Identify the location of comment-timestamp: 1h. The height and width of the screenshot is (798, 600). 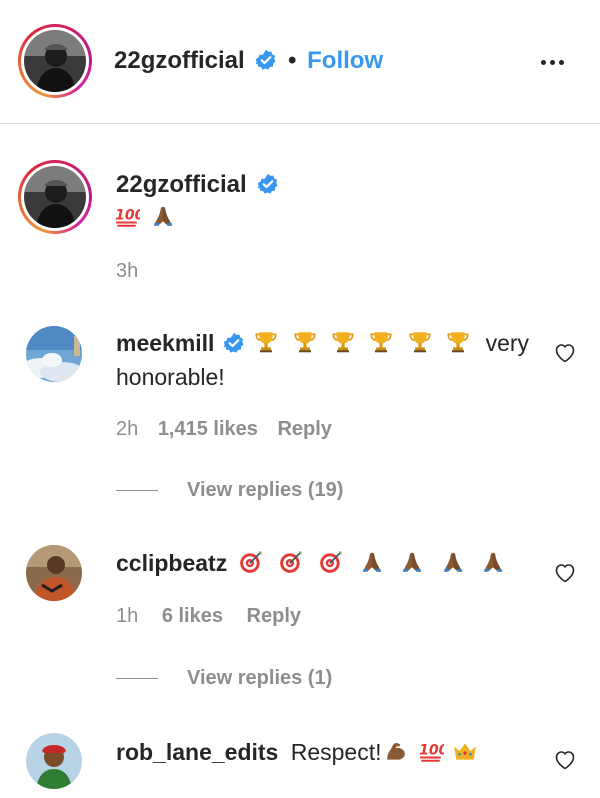
(127, 616).